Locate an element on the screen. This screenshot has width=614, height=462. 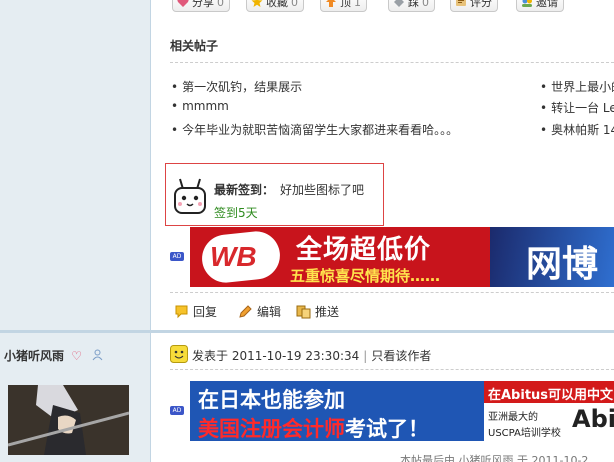
favorite-label: 收藏 is located at coordinates (277, 4).